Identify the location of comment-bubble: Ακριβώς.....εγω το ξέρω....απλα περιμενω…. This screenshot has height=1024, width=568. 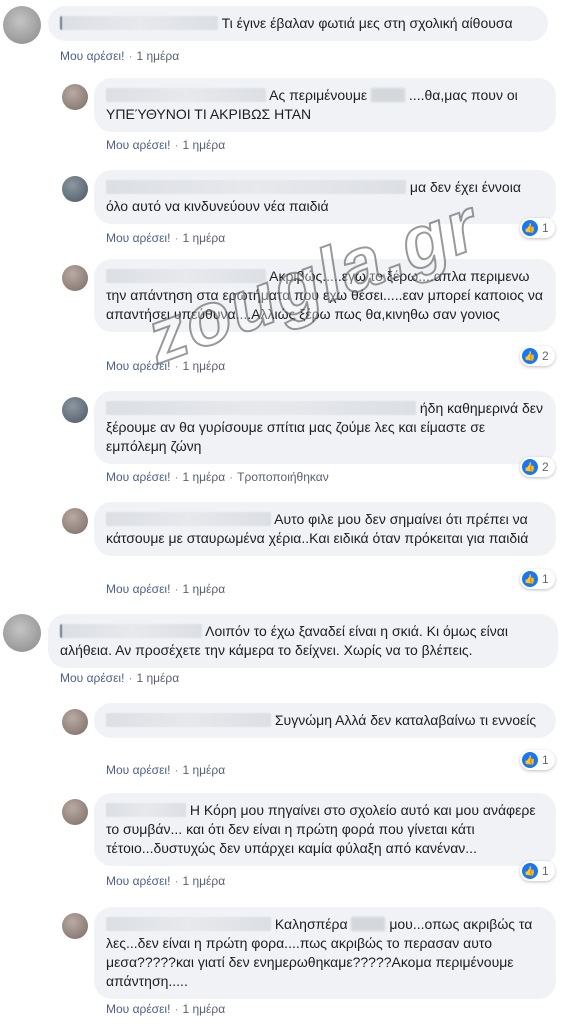
(325, 295).